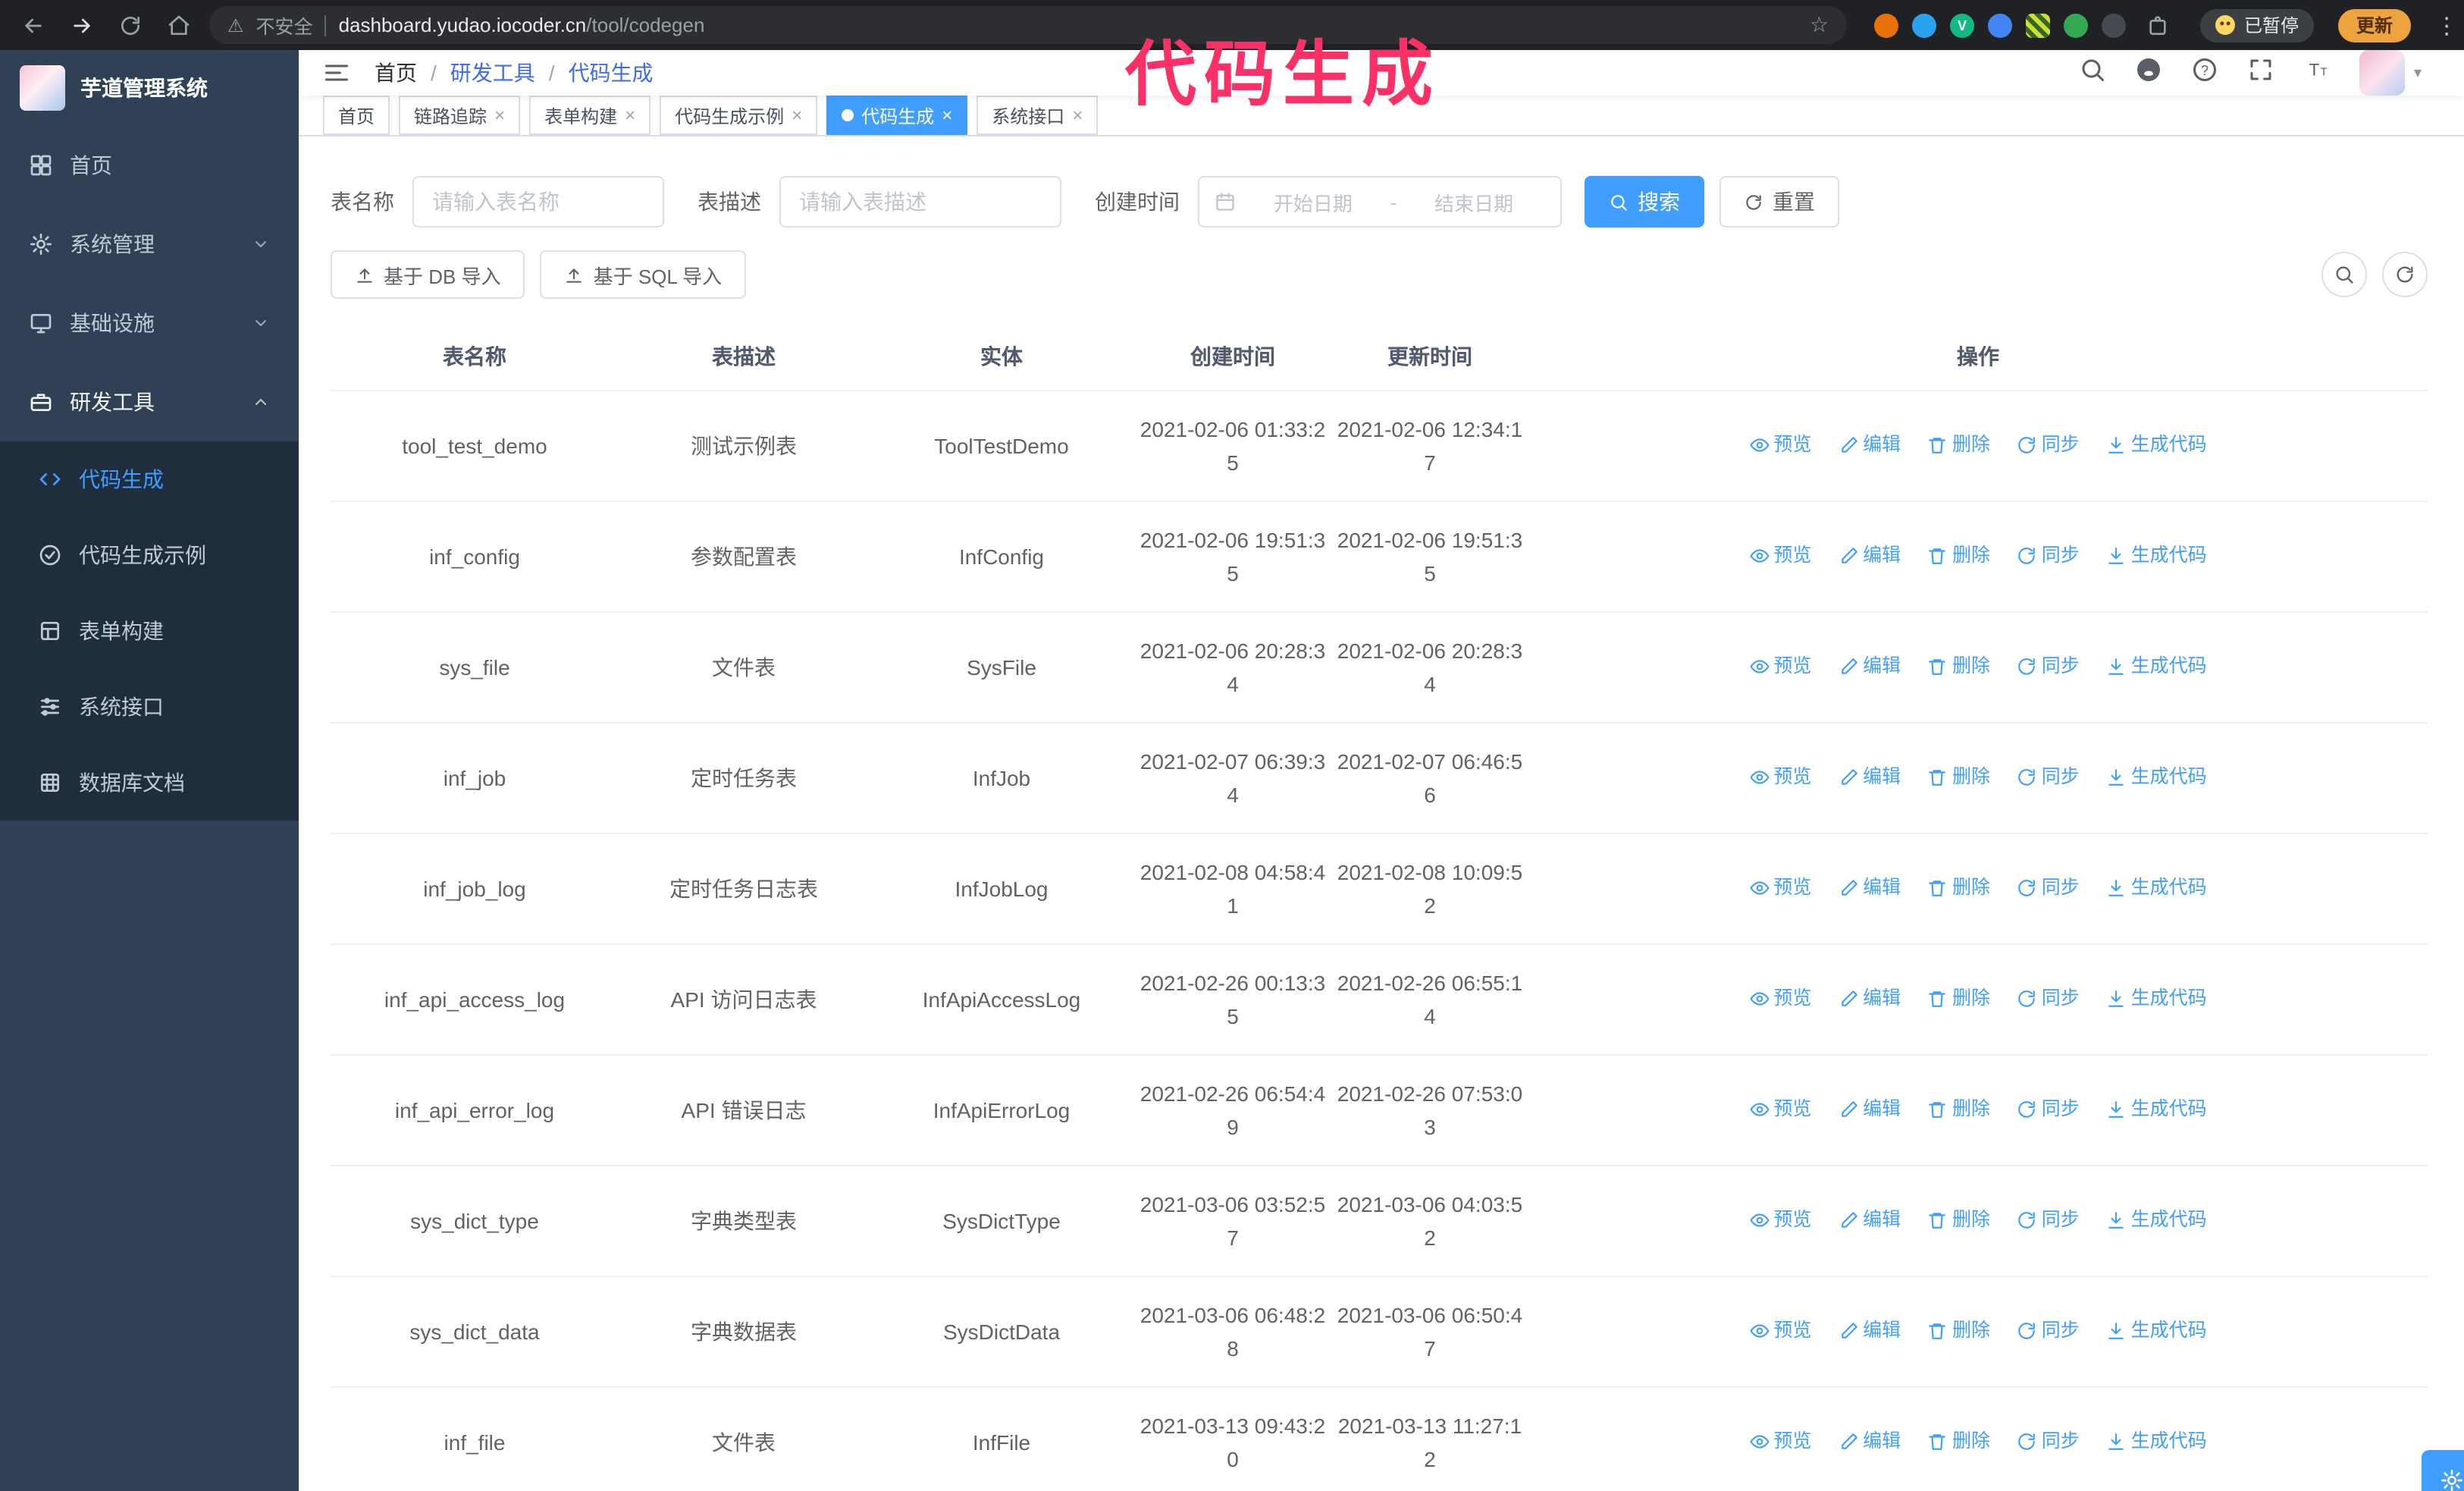 The height and width of the screenshot is (1491, 2464). I want to click on search-button: 搜索, so click(1645, 202).